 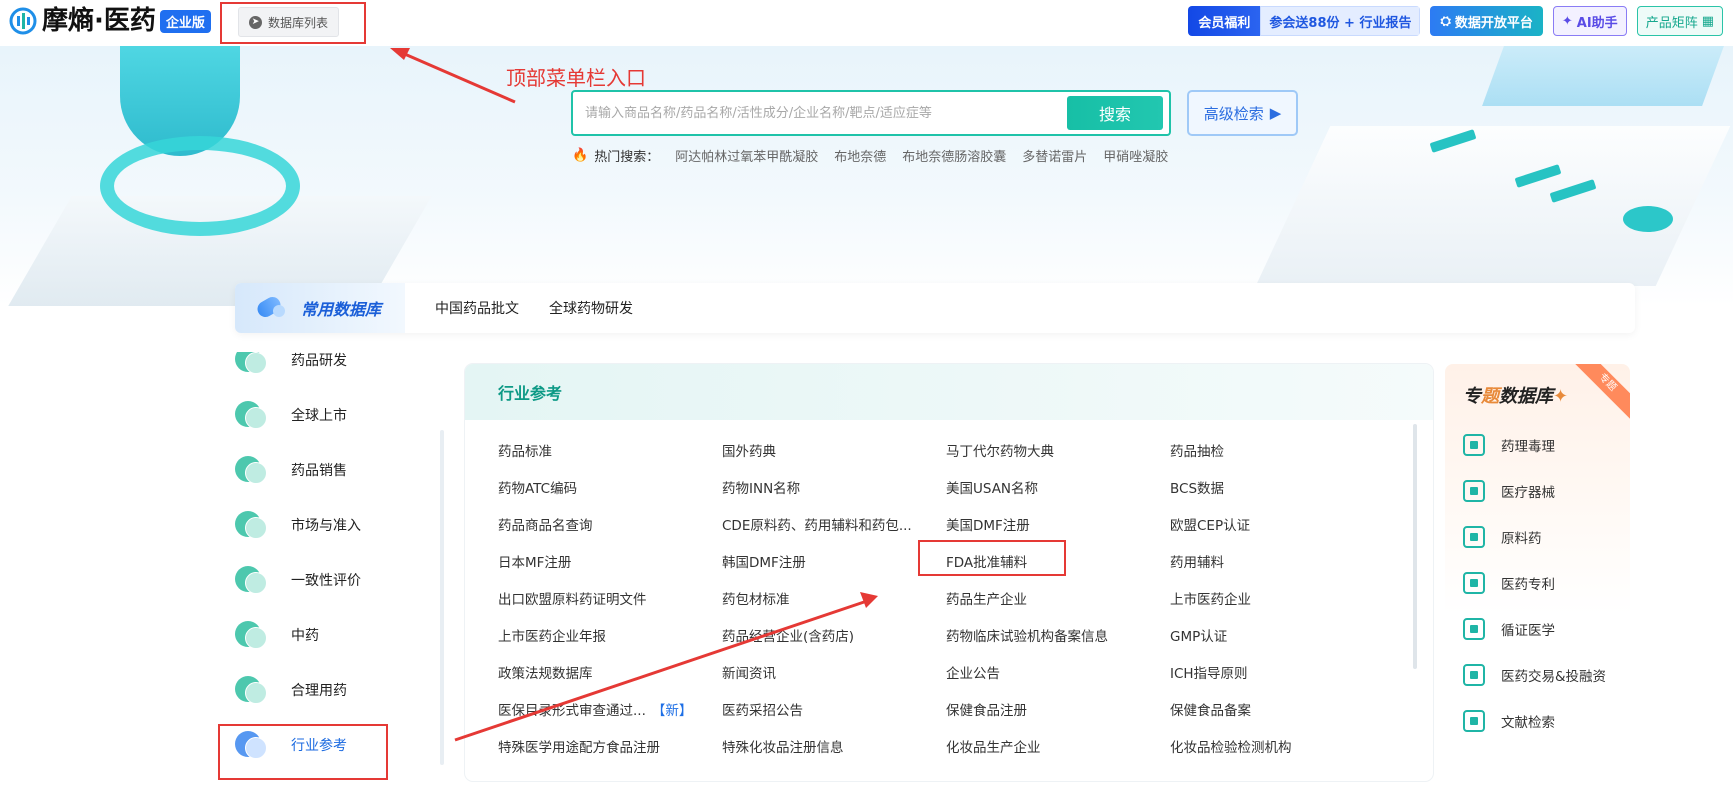 What do you see at coordinates (627, 157) in the screenshot?
I see `hot-search-label: 热门搜索：` at bounding box center [627, 157].